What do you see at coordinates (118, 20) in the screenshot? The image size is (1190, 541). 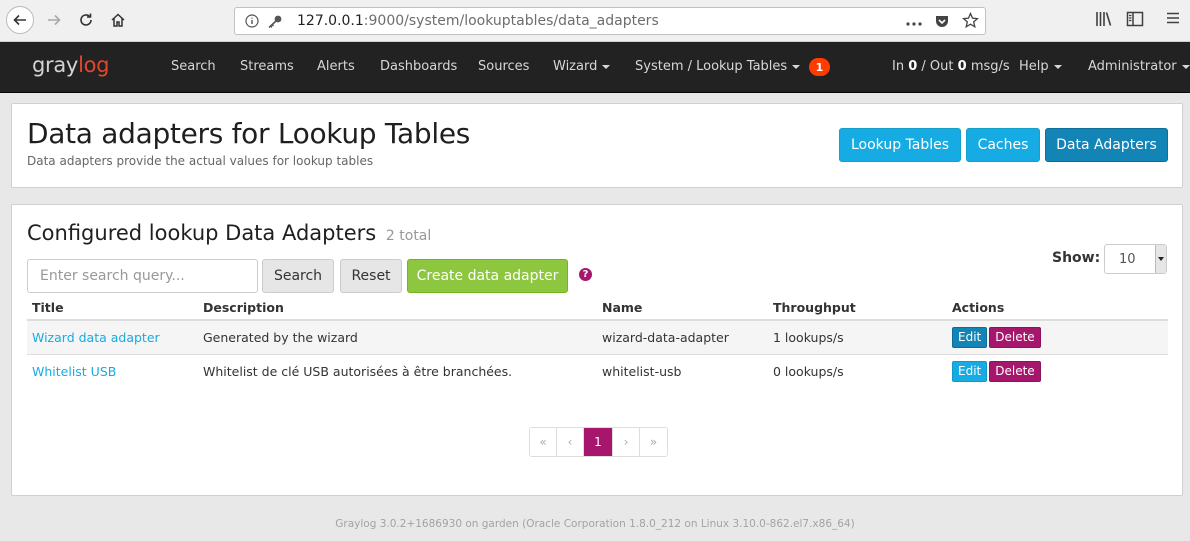 I see `home-icon` at bounding box center [118, 20].